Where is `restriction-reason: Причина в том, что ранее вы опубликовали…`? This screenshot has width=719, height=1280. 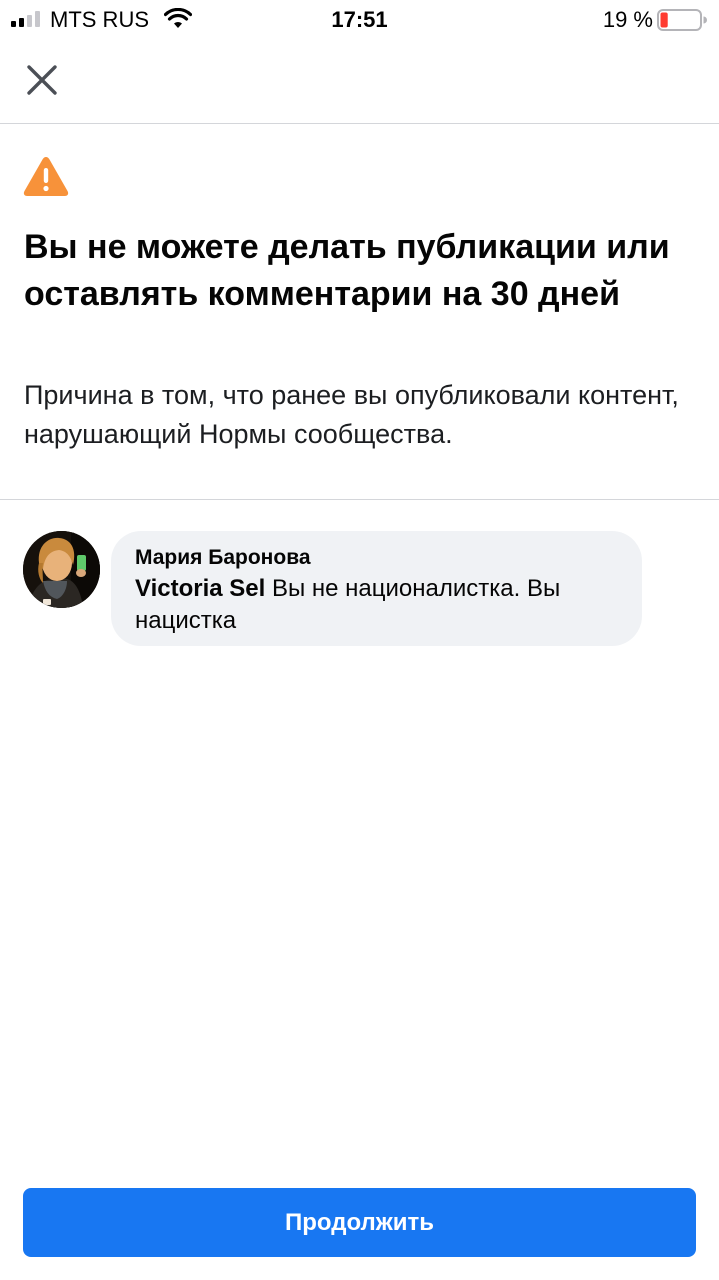
restriction-reason: Причина в том, что ранее вы опубликовали… is located at coordinates (351, 414).